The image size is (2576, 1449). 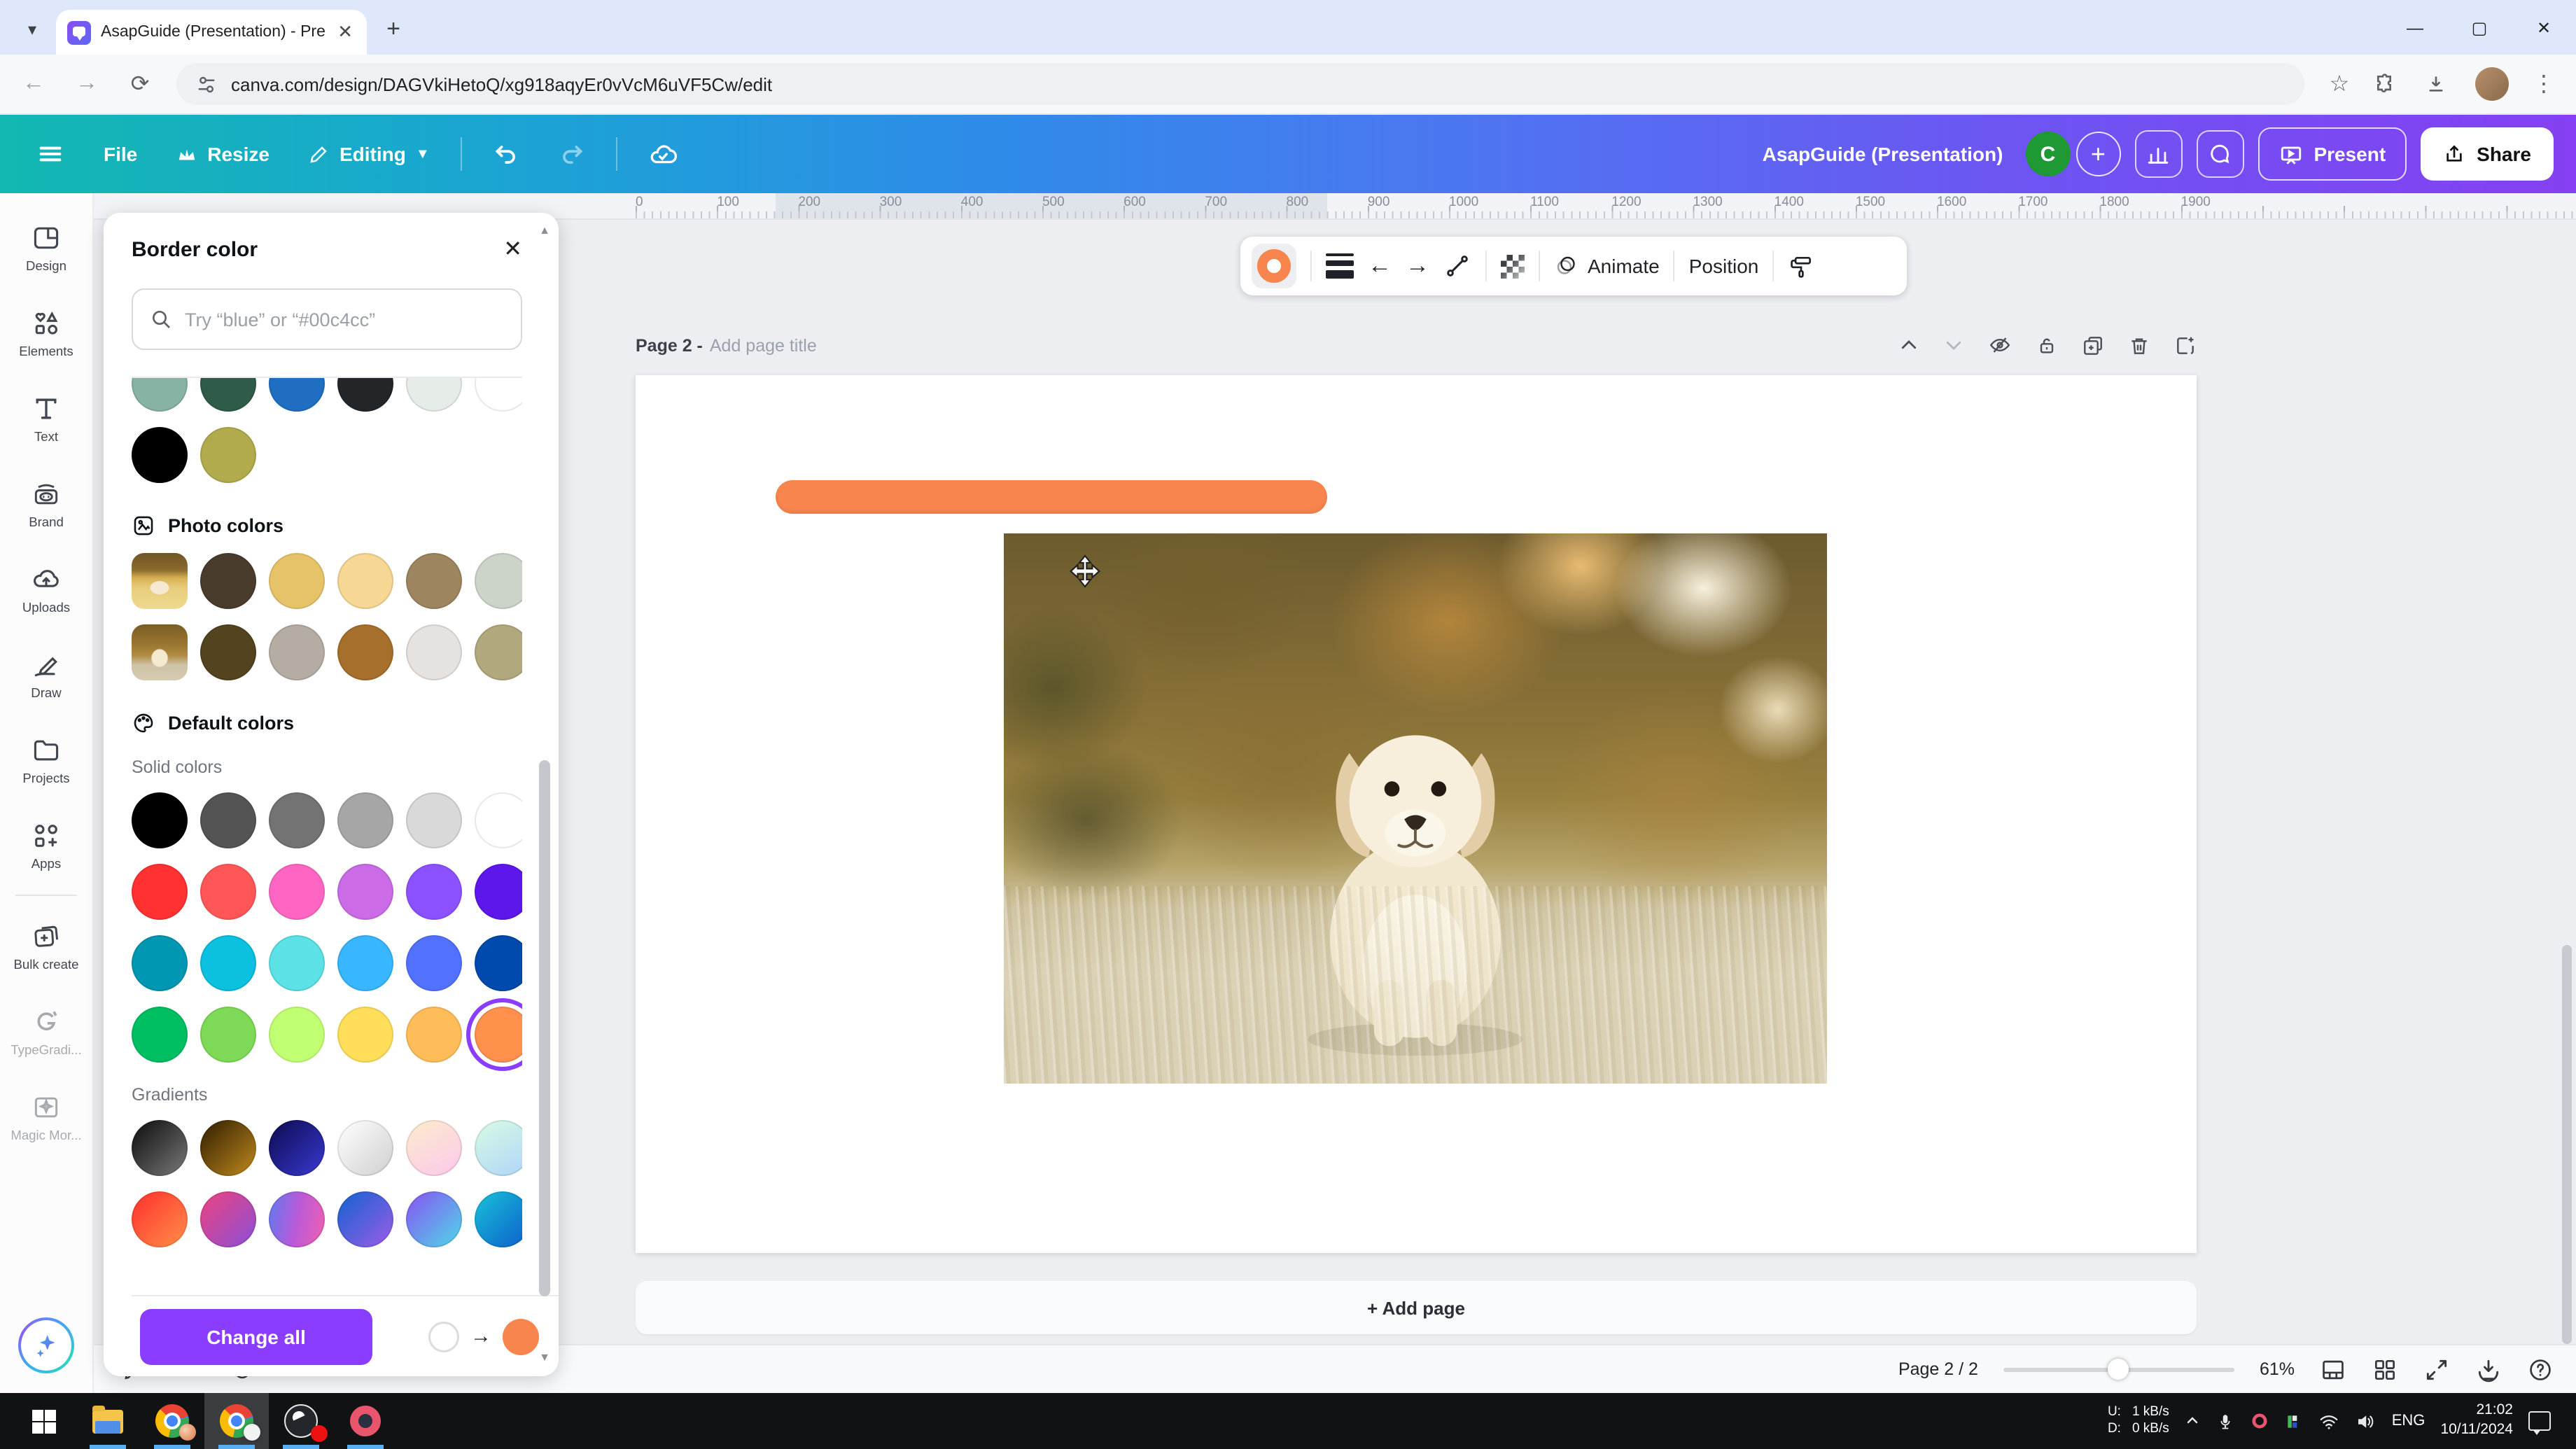 I want to click on microphone-icon, so click(x=2226, y=1421).